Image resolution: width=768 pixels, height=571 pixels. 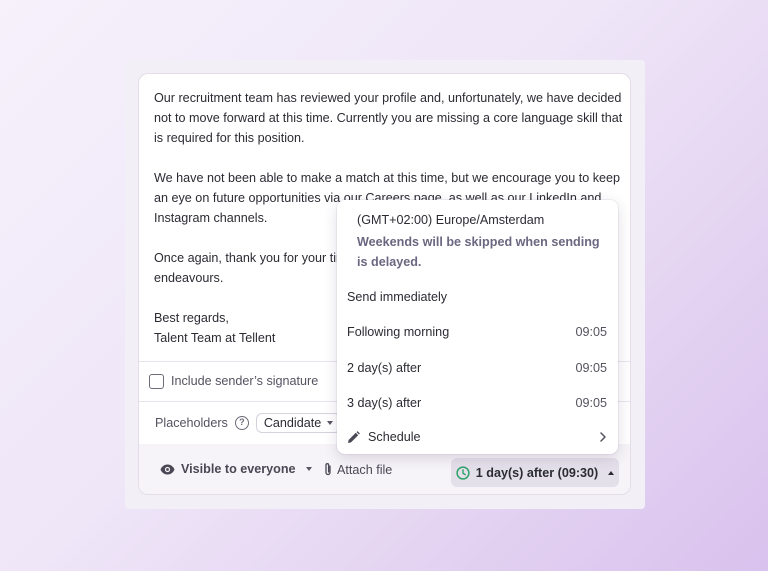 I want to click on menu-item-label: 2 day(s) after, so click(x=384, y=368).